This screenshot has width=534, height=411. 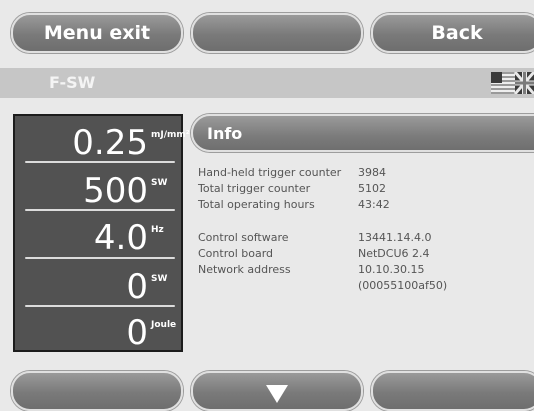 I want to click on info-value-control-software: 13441.14.4.0, so click(x=395, y=237).